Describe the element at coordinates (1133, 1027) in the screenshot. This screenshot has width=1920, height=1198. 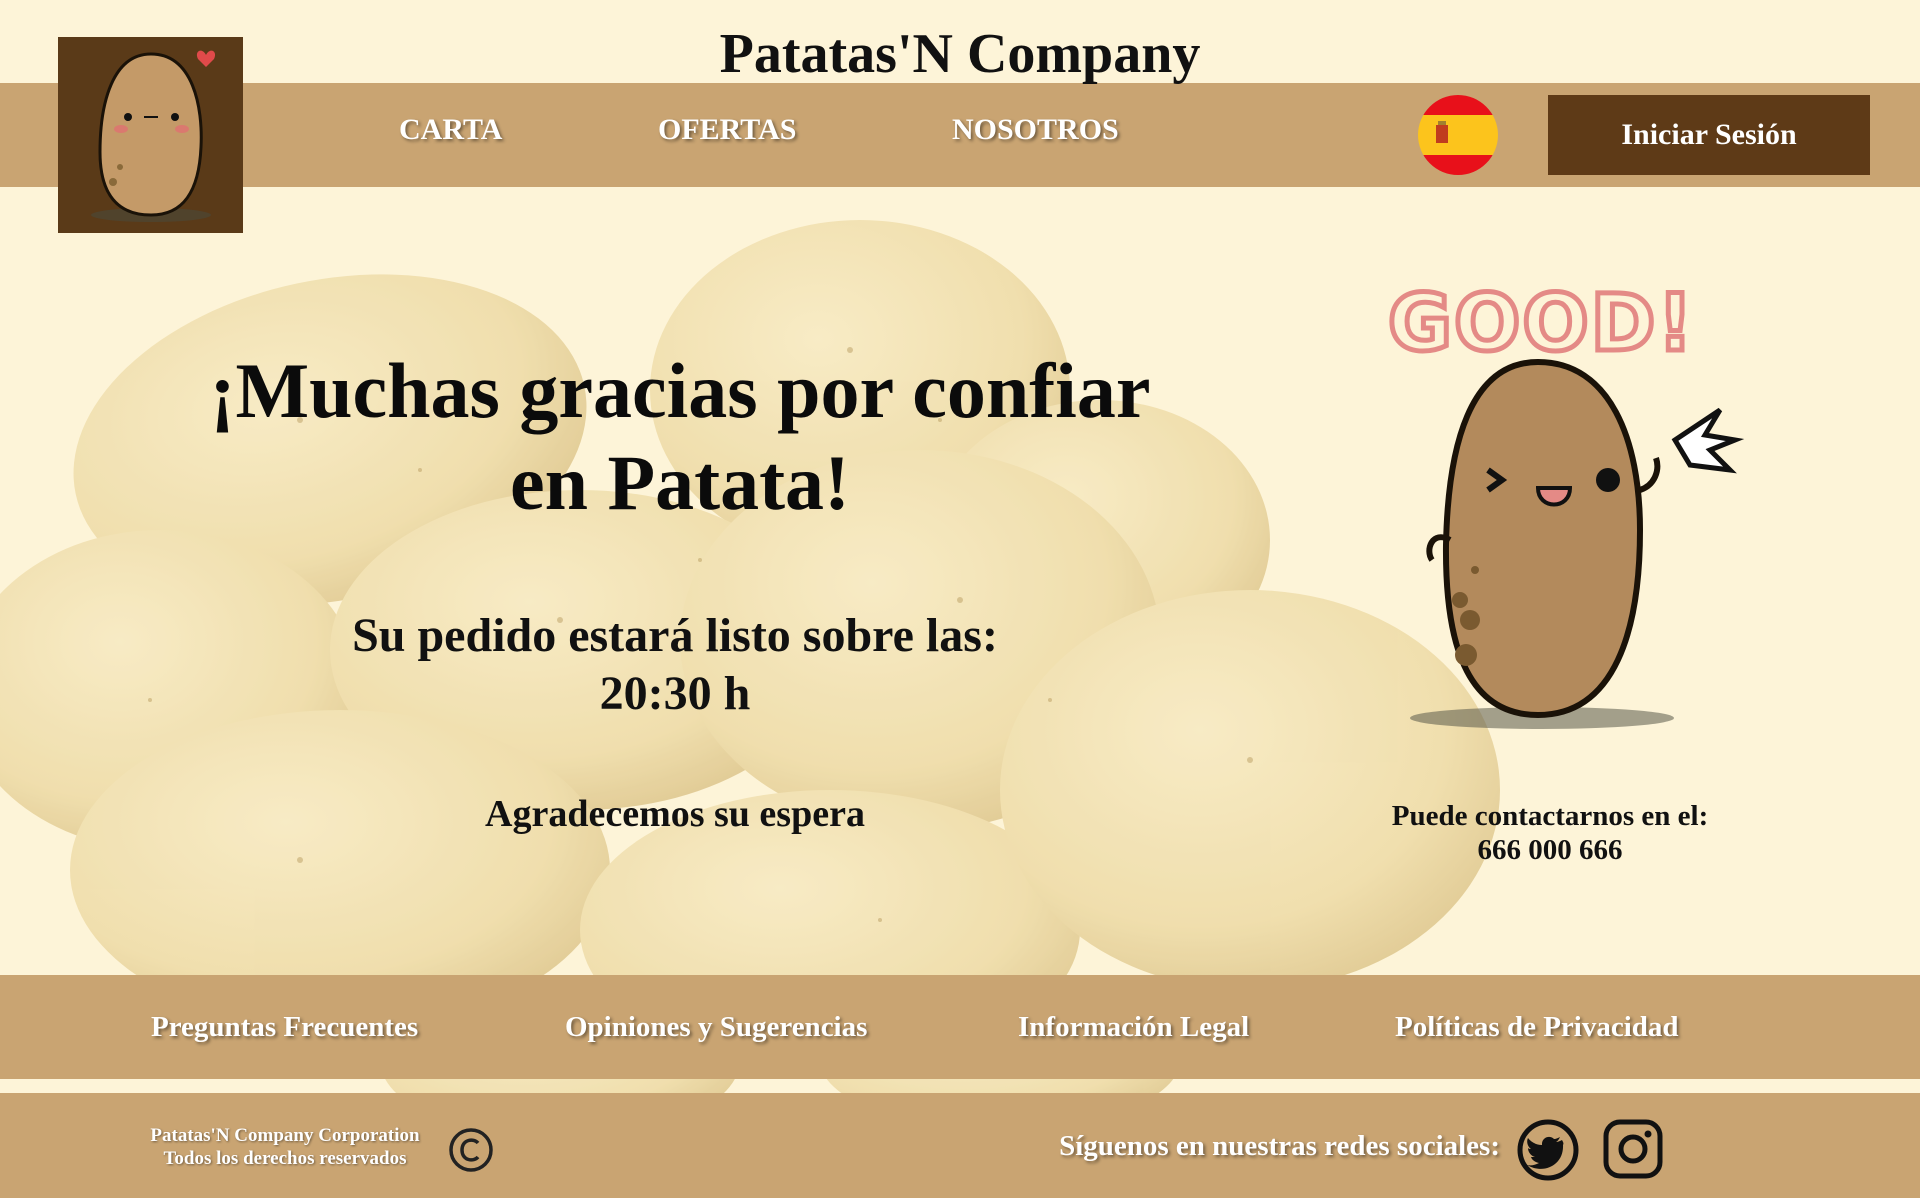
I see `footer-link-legal: Información Legal` at that location.